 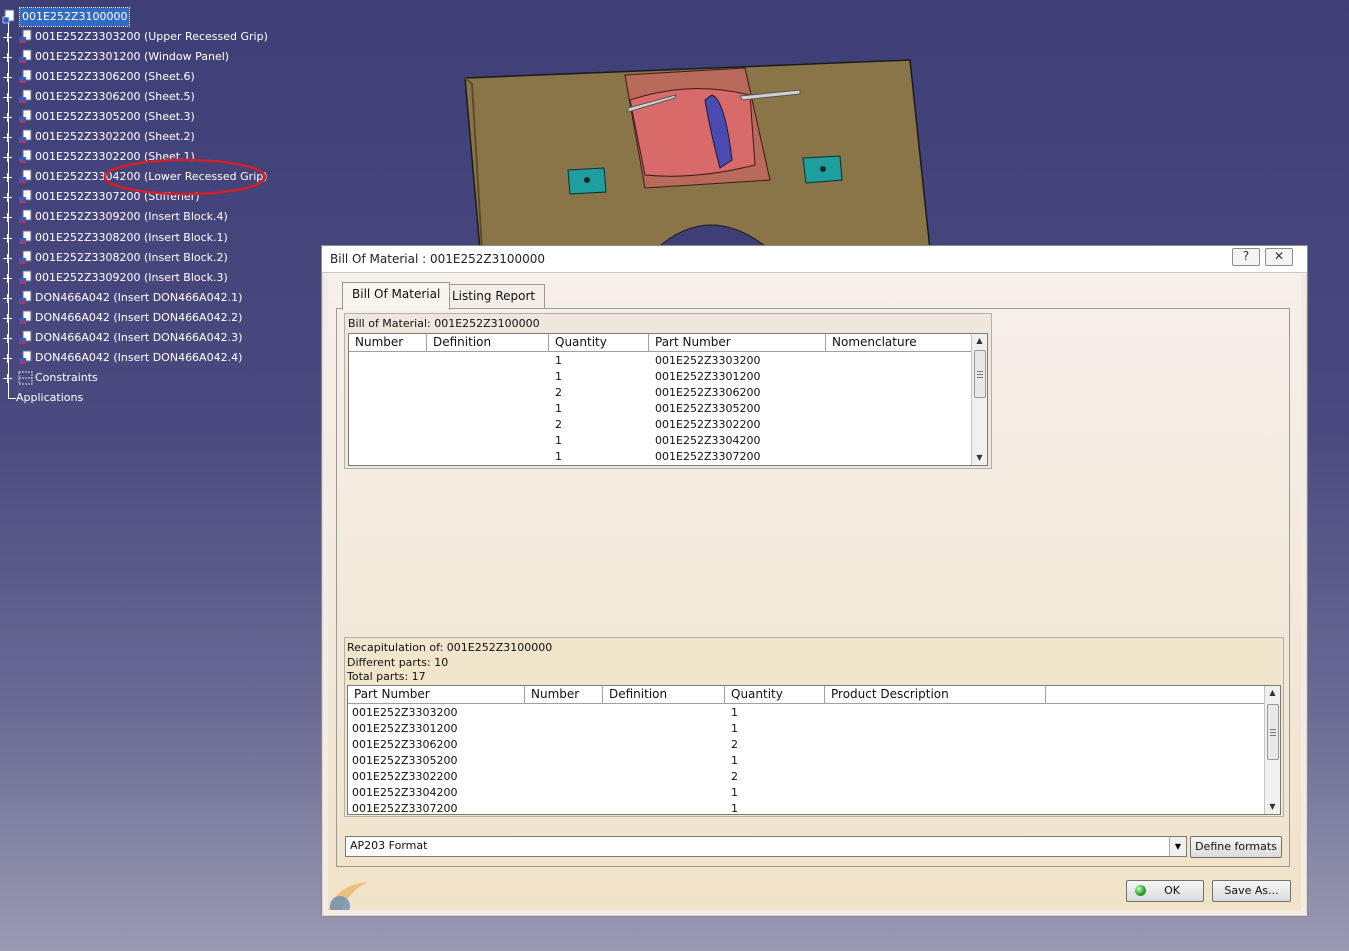 I want to click on tree-node-label: Constraints, so click(x=66, y=377).